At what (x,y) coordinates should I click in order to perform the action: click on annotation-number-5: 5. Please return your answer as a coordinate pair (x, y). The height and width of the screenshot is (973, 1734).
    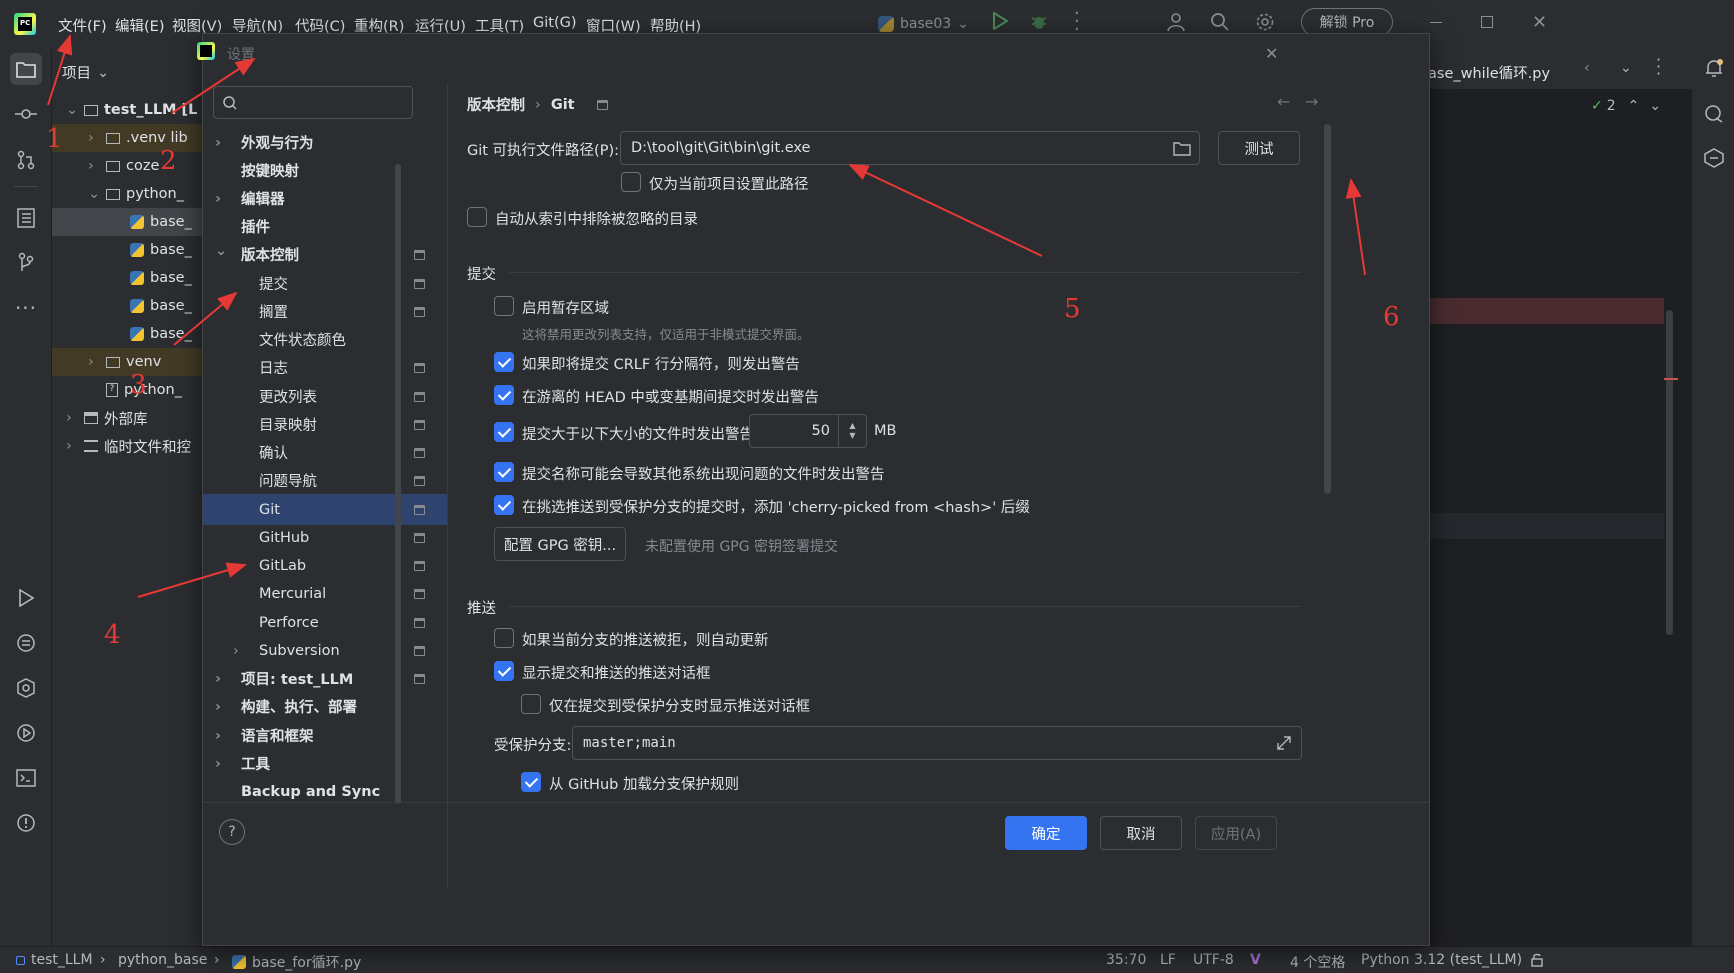
    Looking at the image, I should click on (1072, 309).